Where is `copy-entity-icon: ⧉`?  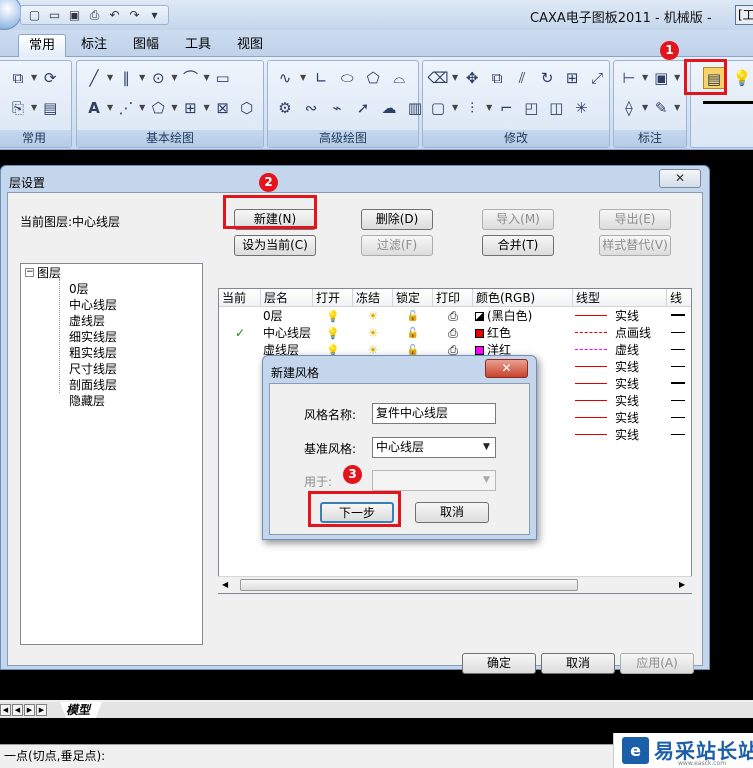 copy-entity-icon: ⧉ is located at coordinates (497, 78).